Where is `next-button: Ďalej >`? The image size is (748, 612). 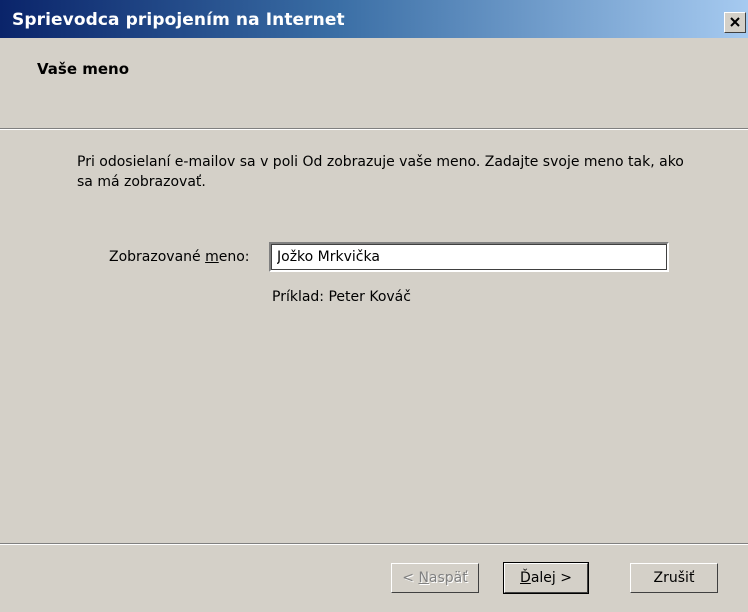 next-button: Ďalej > is located at coordinates (546, 578).